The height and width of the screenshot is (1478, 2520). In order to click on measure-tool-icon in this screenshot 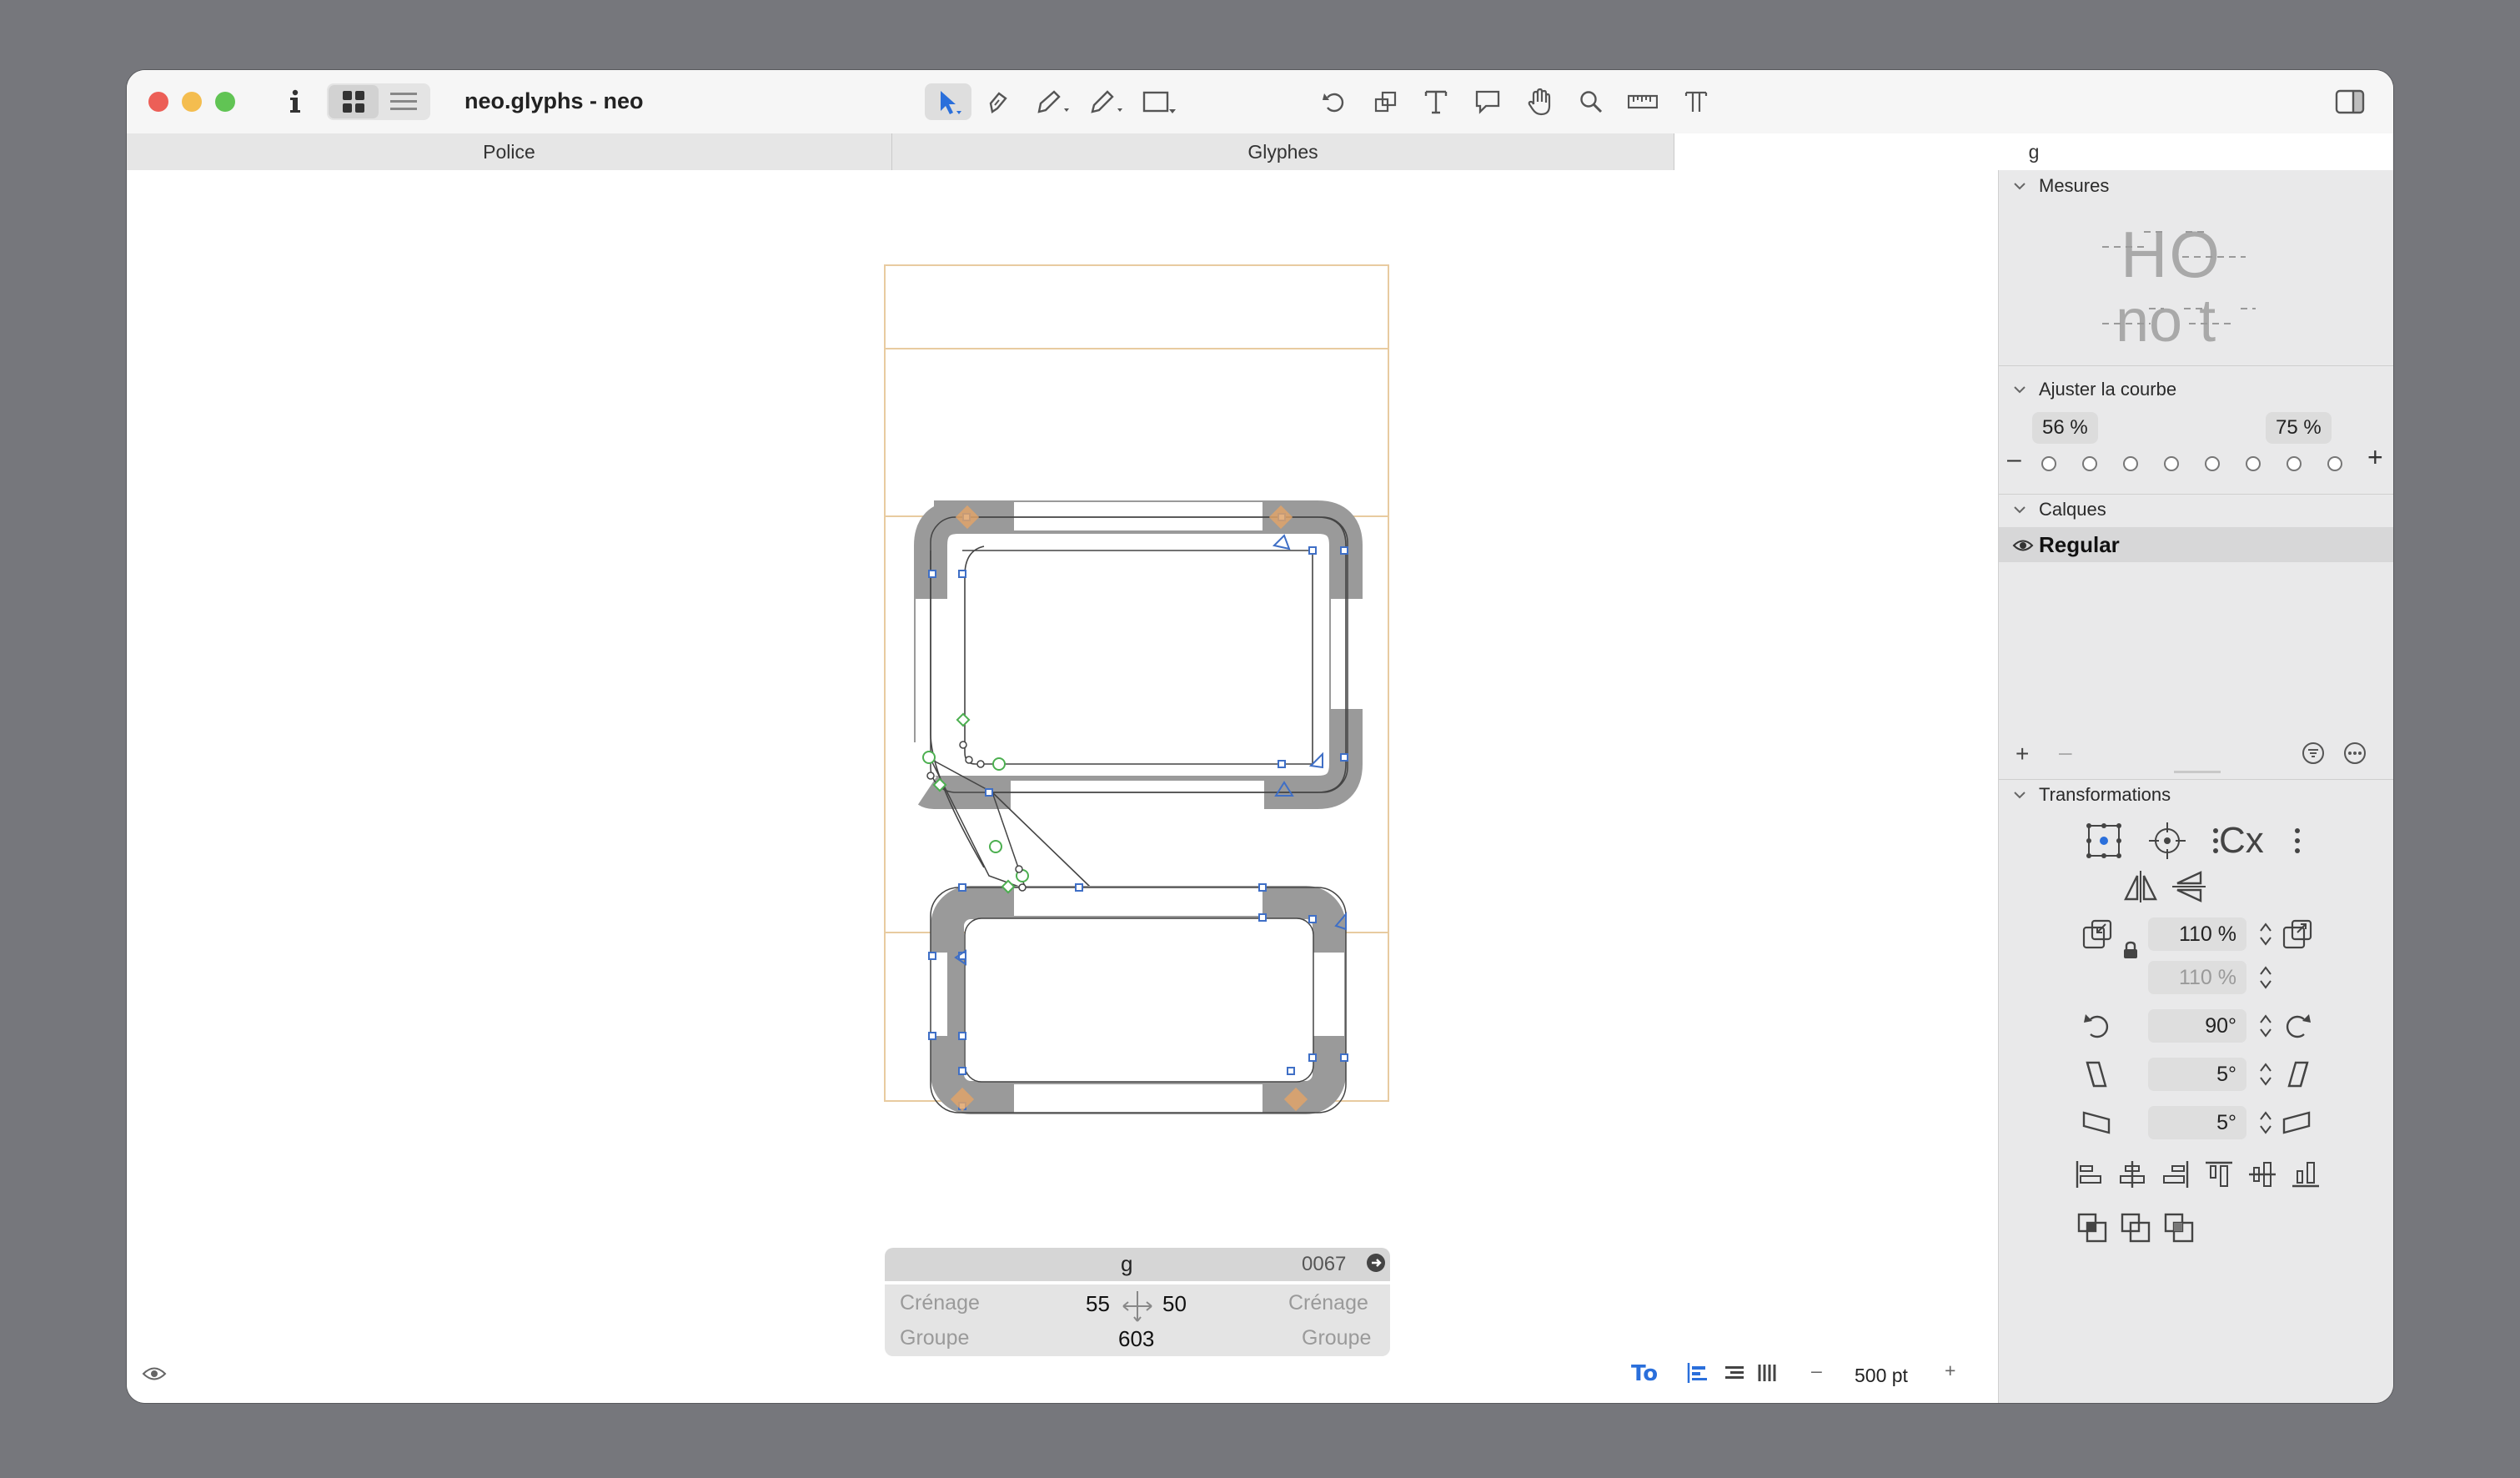, I will do `click(1643, 101)`.